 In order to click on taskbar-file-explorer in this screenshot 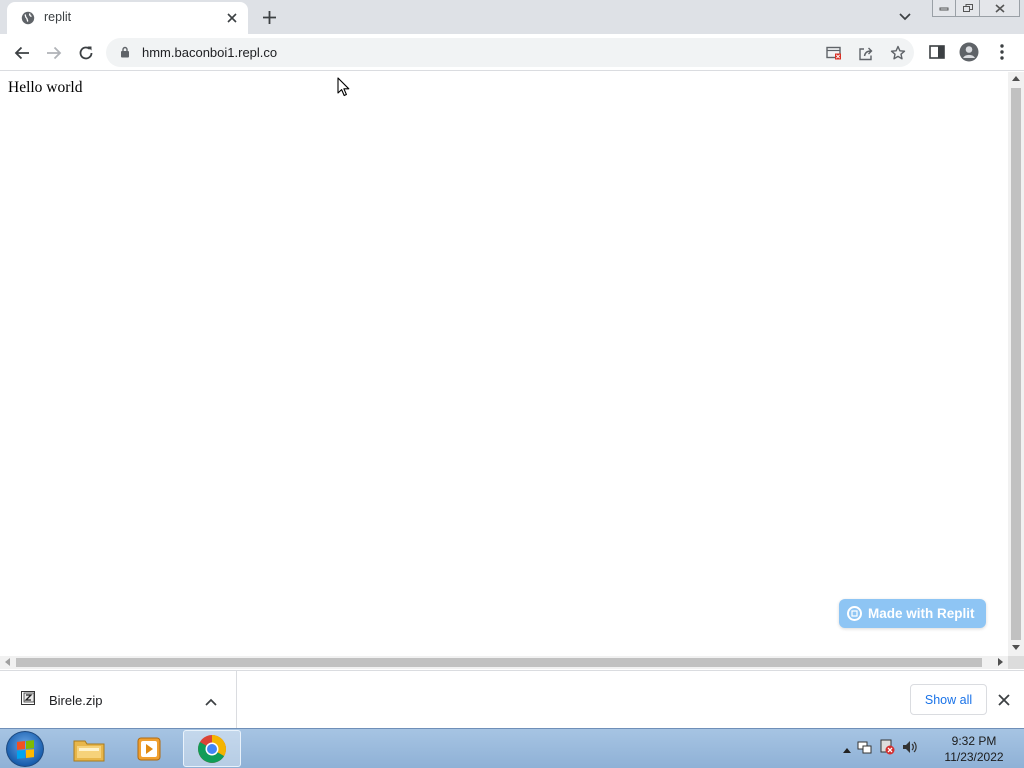, I will do `click(89, 748)`.